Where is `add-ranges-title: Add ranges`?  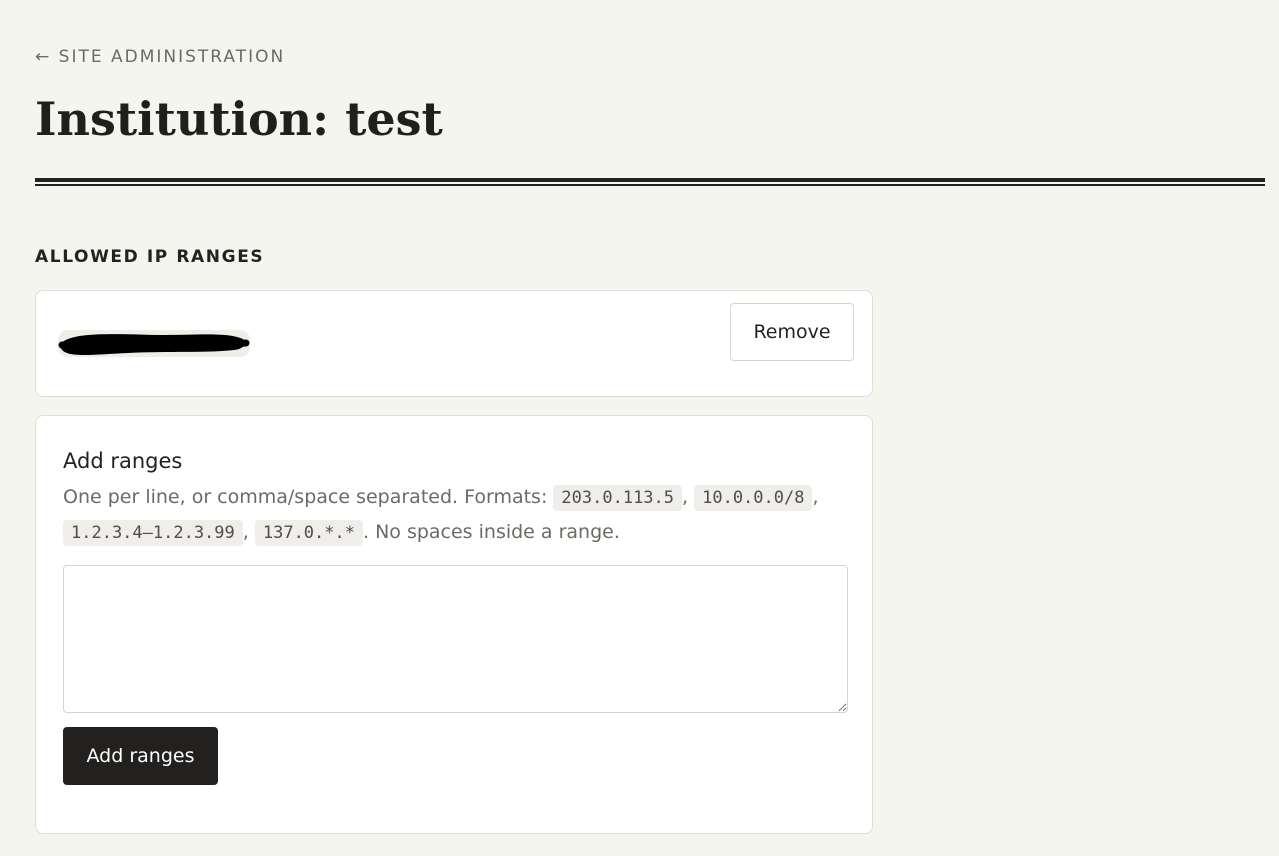 add-ranges-title: Add ranges is located at coordinates (123, 461).